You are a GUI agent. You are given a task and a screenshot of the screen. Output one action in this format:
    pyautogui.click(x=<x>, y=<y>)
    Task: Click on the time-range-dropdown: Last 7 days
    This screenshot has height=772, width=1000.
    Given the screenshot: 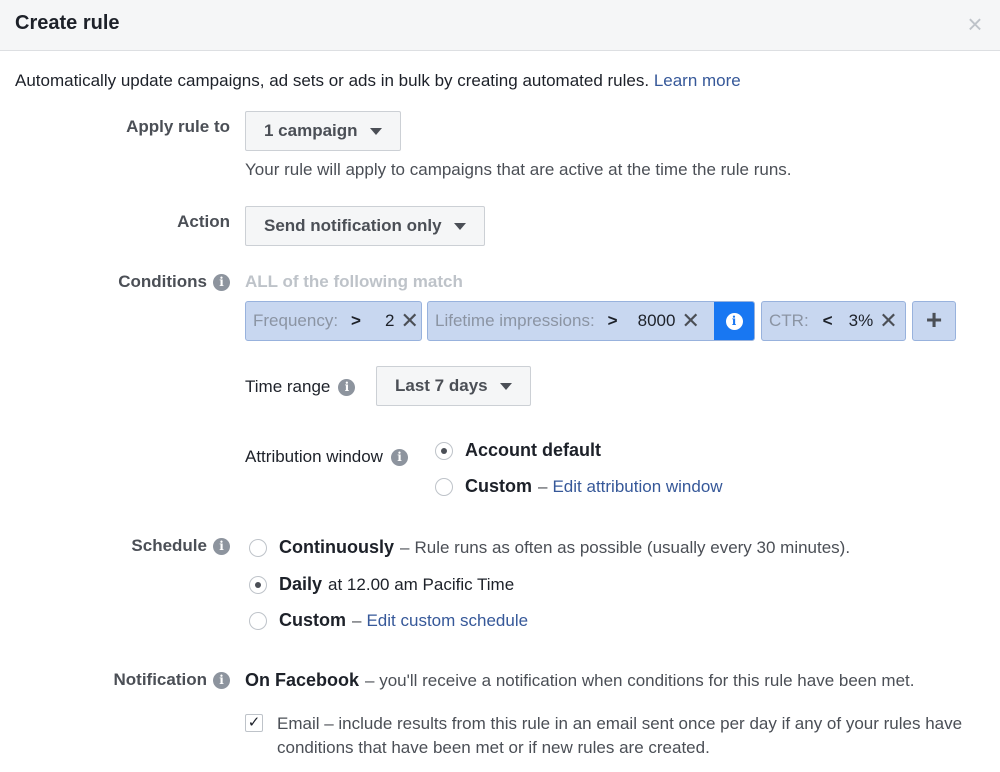 What is the action you would take?
    pyautogui.click(x=453, y=386)
    